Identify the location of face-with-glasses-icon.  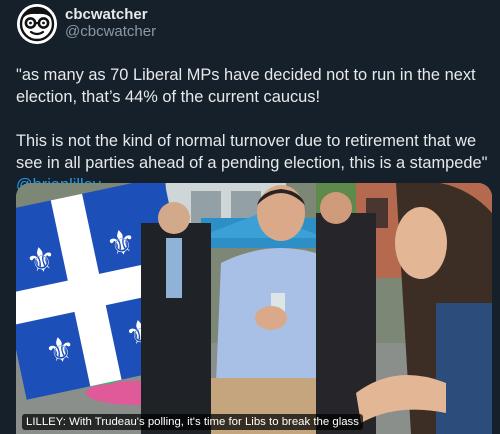
(37, 24).